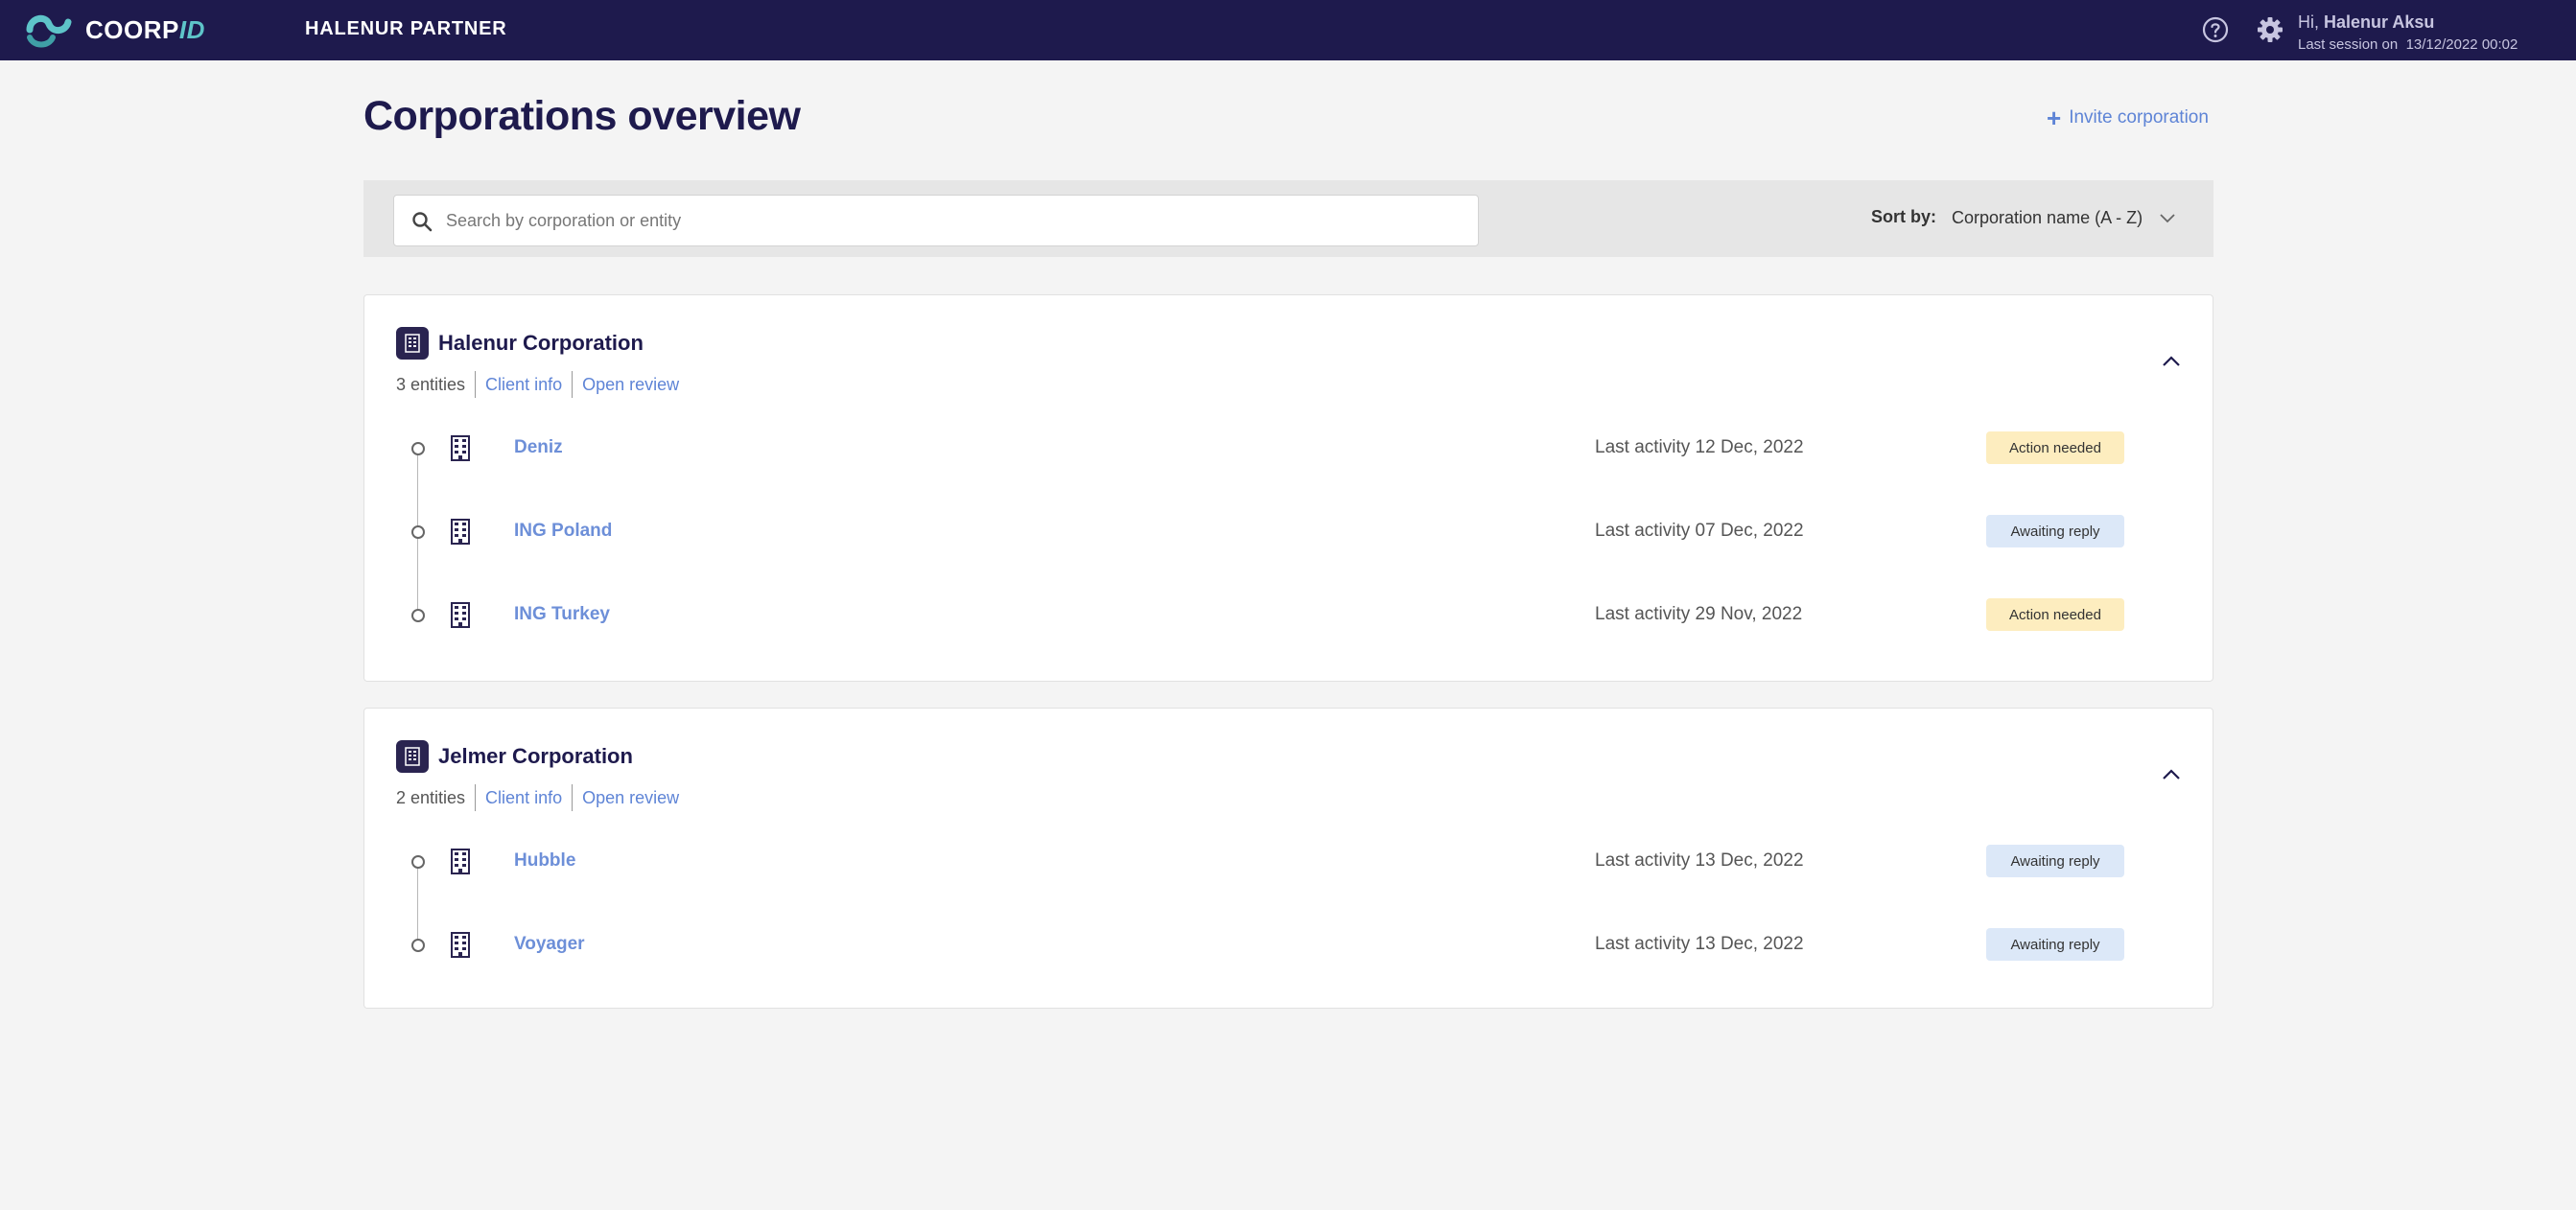 The height and width of the screenshot is (1210, 2576). I want to click on plus-icon: +, so click(2054, 118).